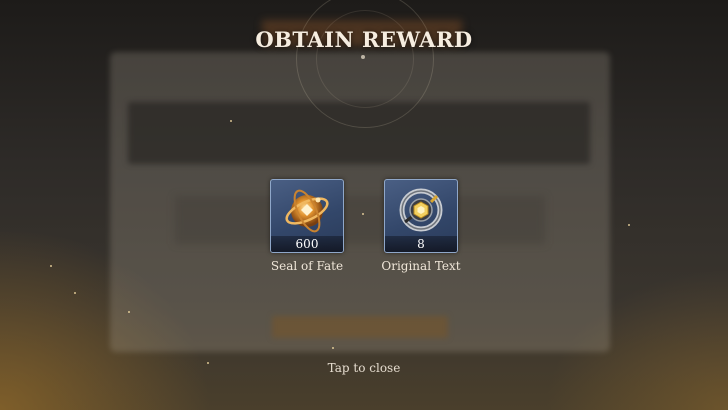 Image resolution: width=728 pixels, height=410 pixels. I want to click on reward-card: 600, so click(307, 216).